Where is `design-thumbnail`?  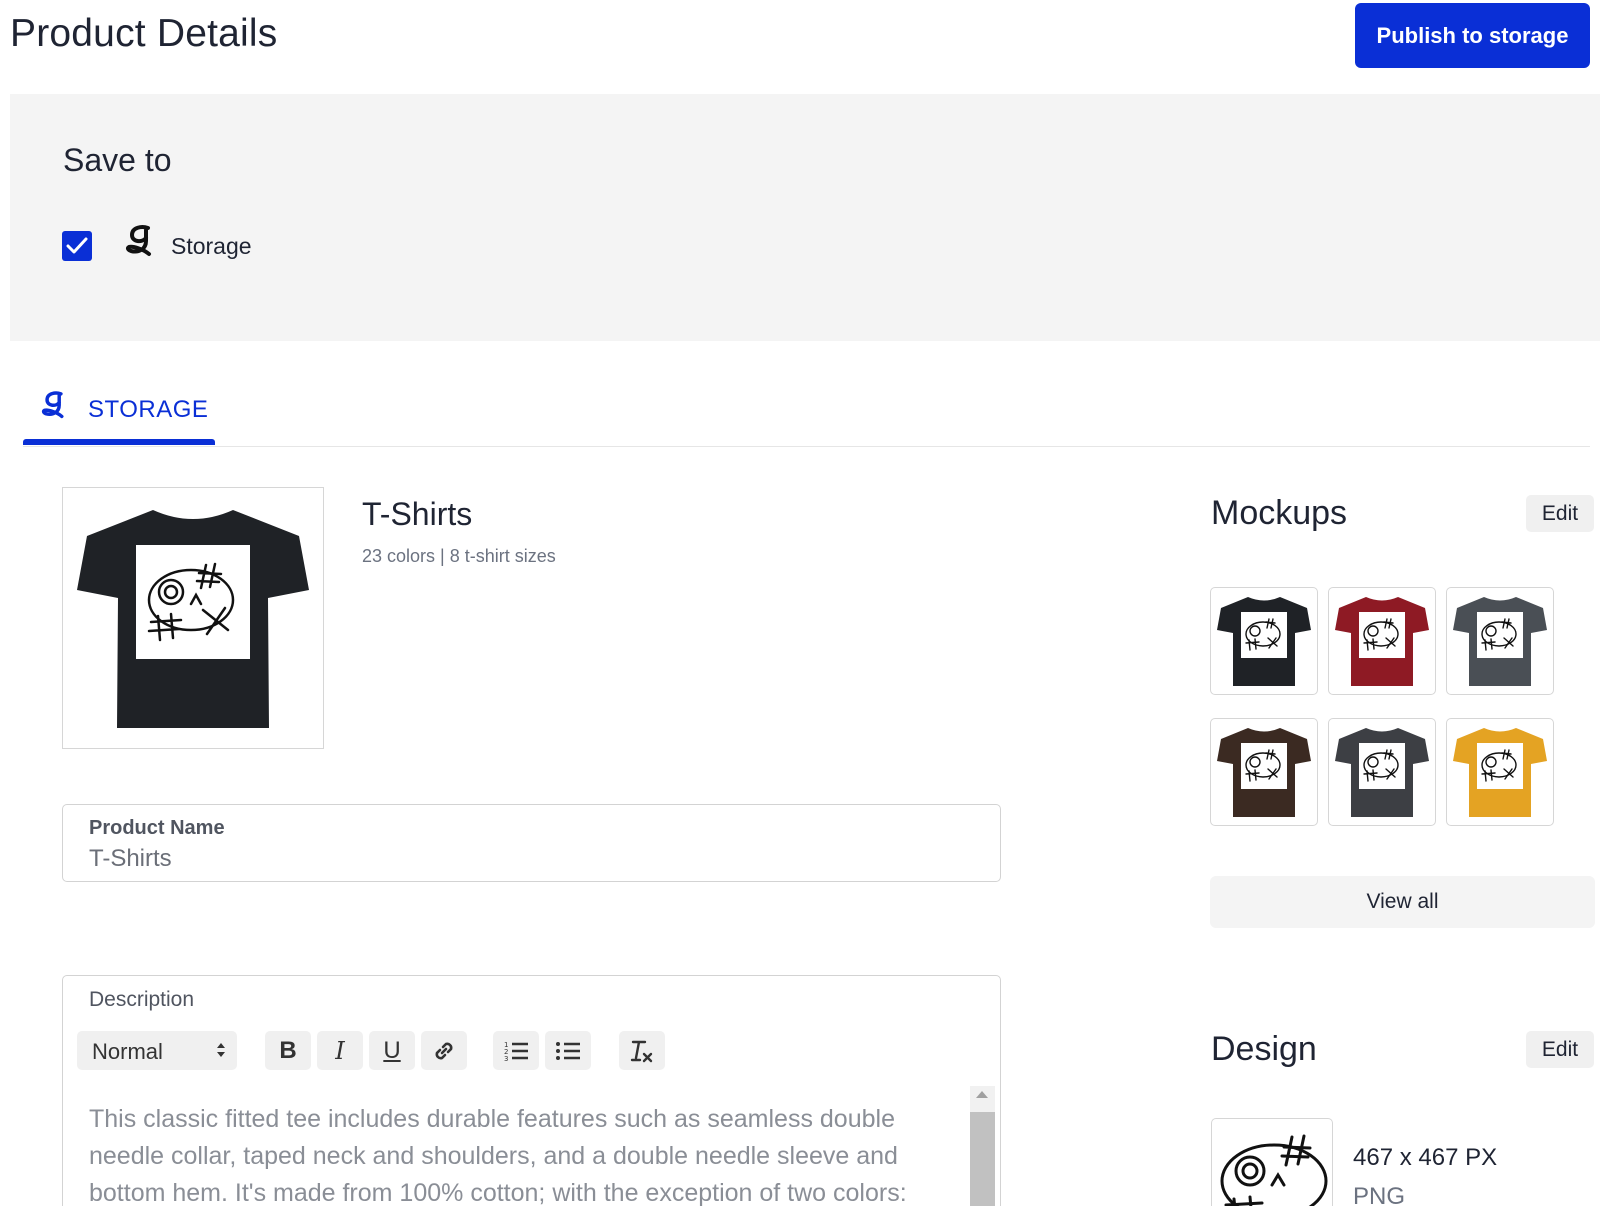
design-thumbnail is located at coordinates (1272, 1162).